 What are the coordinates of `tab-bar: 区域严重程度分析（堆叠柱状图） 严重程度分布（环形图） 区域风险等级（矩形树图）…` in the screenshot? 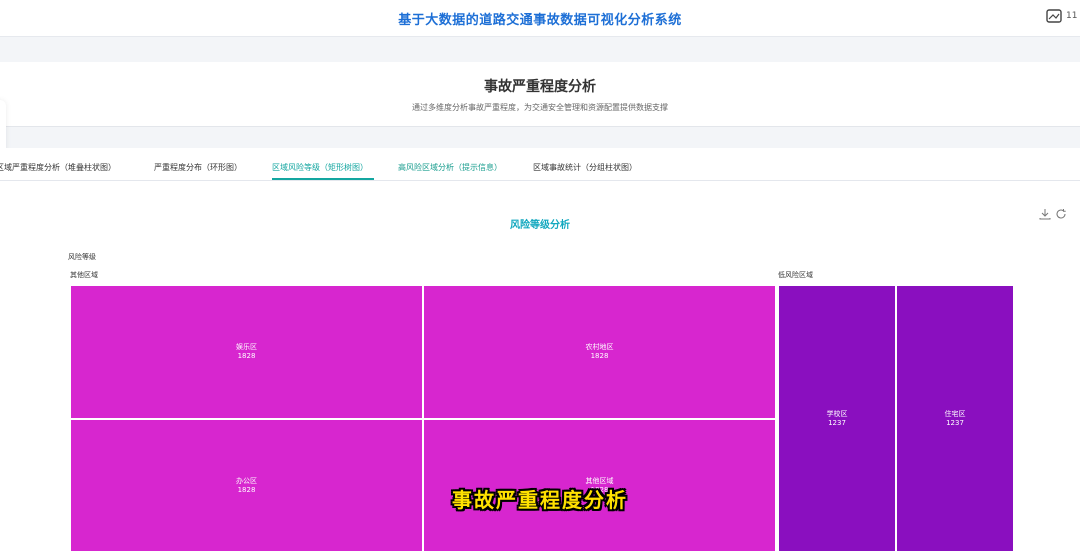 It's located at (540, 164).